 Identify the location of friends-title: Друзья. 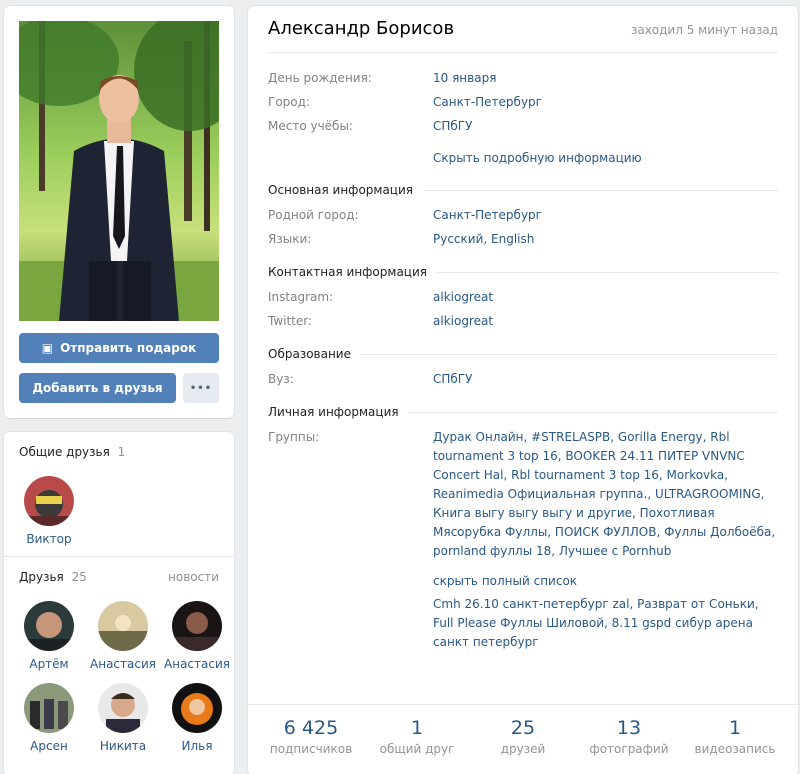
(41, 577).